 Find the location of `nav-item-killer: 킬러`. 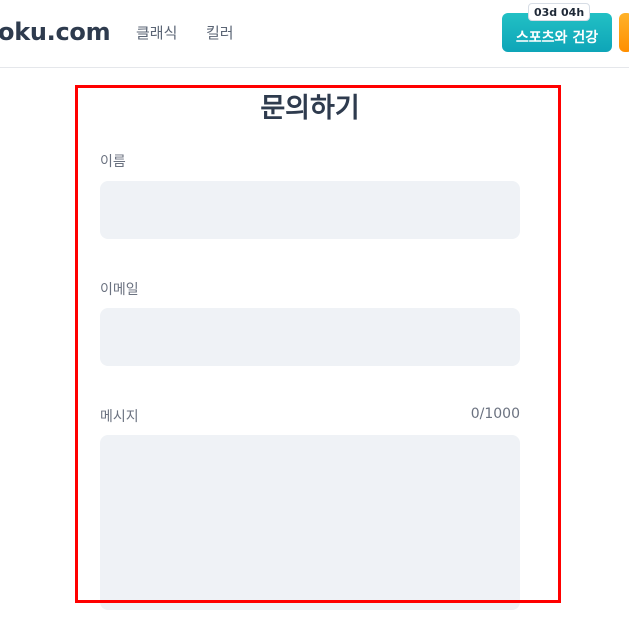

nav-item-killer: 킬러 is located at coordinates (220, 32).